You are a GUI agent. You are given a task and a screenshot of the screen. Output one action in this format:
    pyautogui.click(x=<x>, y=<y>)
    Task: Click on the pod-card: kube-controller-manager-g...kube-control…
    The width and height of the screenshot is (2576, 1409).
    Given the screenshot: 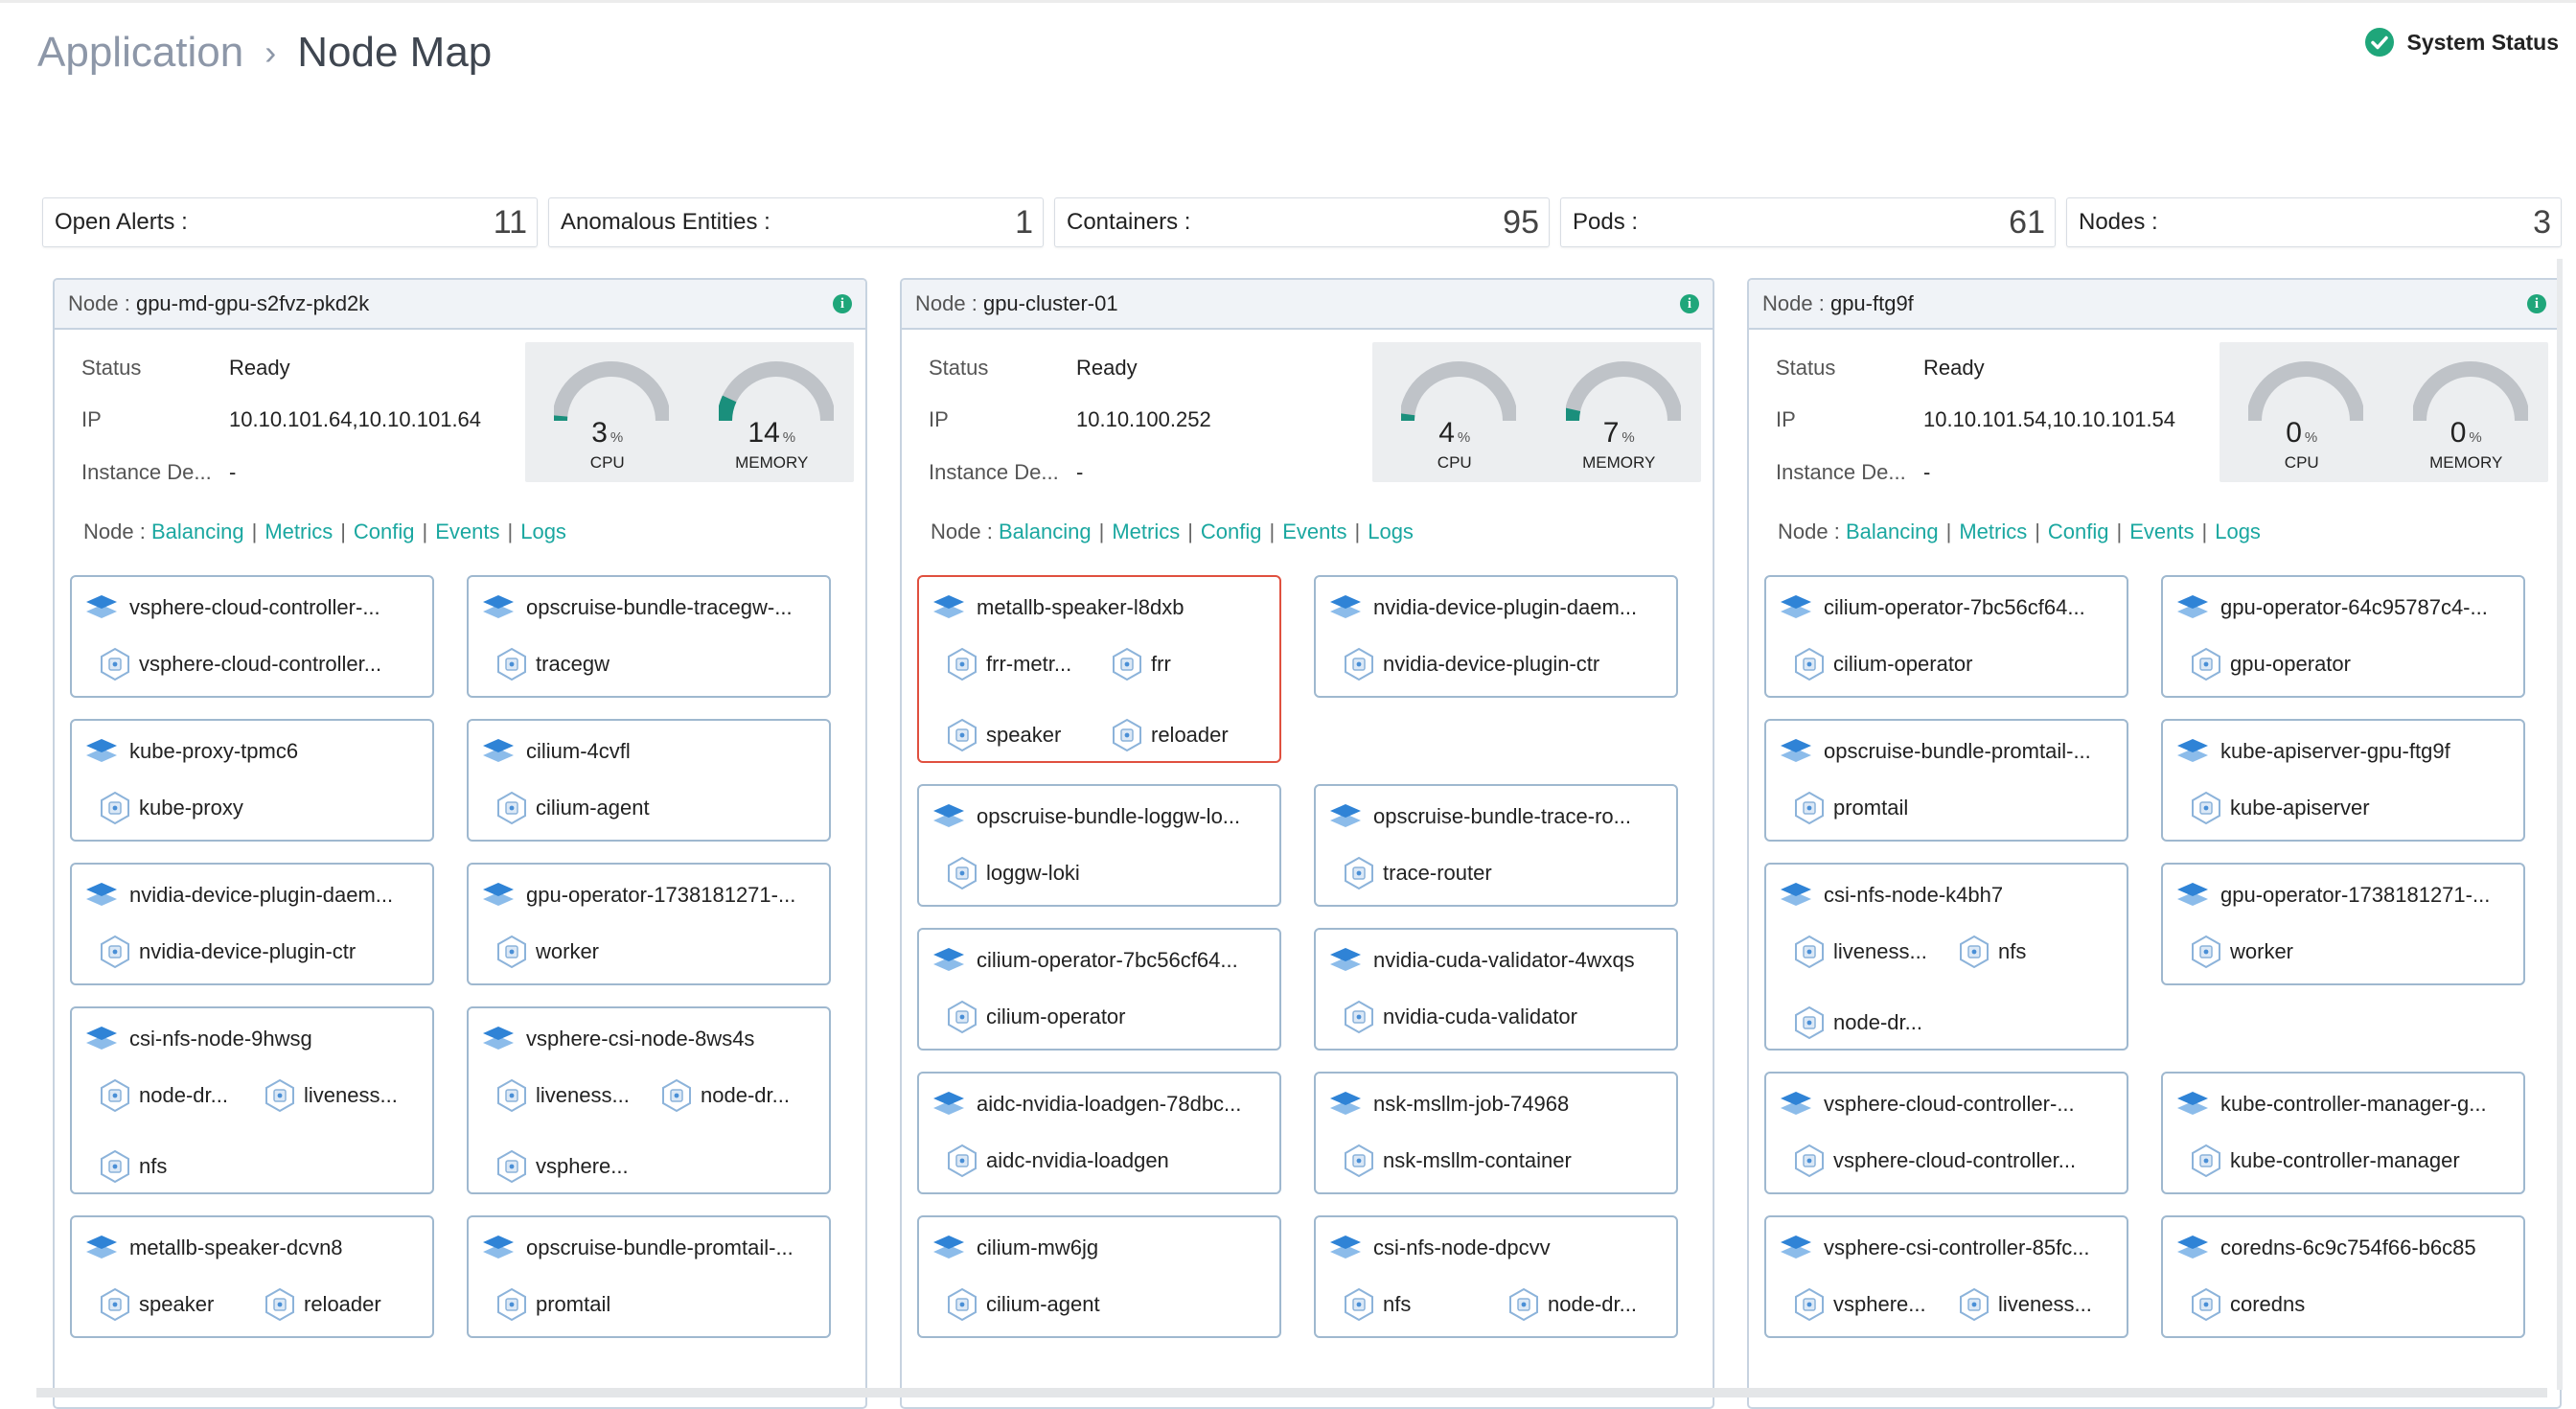 What is the action you would take?
    pyautogui.click(x=2343, y=1133)
    